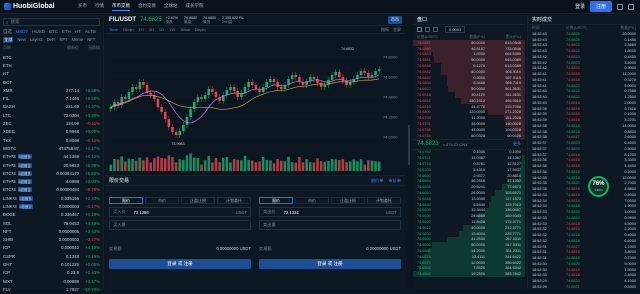 Image resolution: width=640 pixels, height=294 pixels. Describe the element at coordinates (330, 212) in the screenshot. I see `sell-price-field: 卖出价73.1334USDT` at that location.